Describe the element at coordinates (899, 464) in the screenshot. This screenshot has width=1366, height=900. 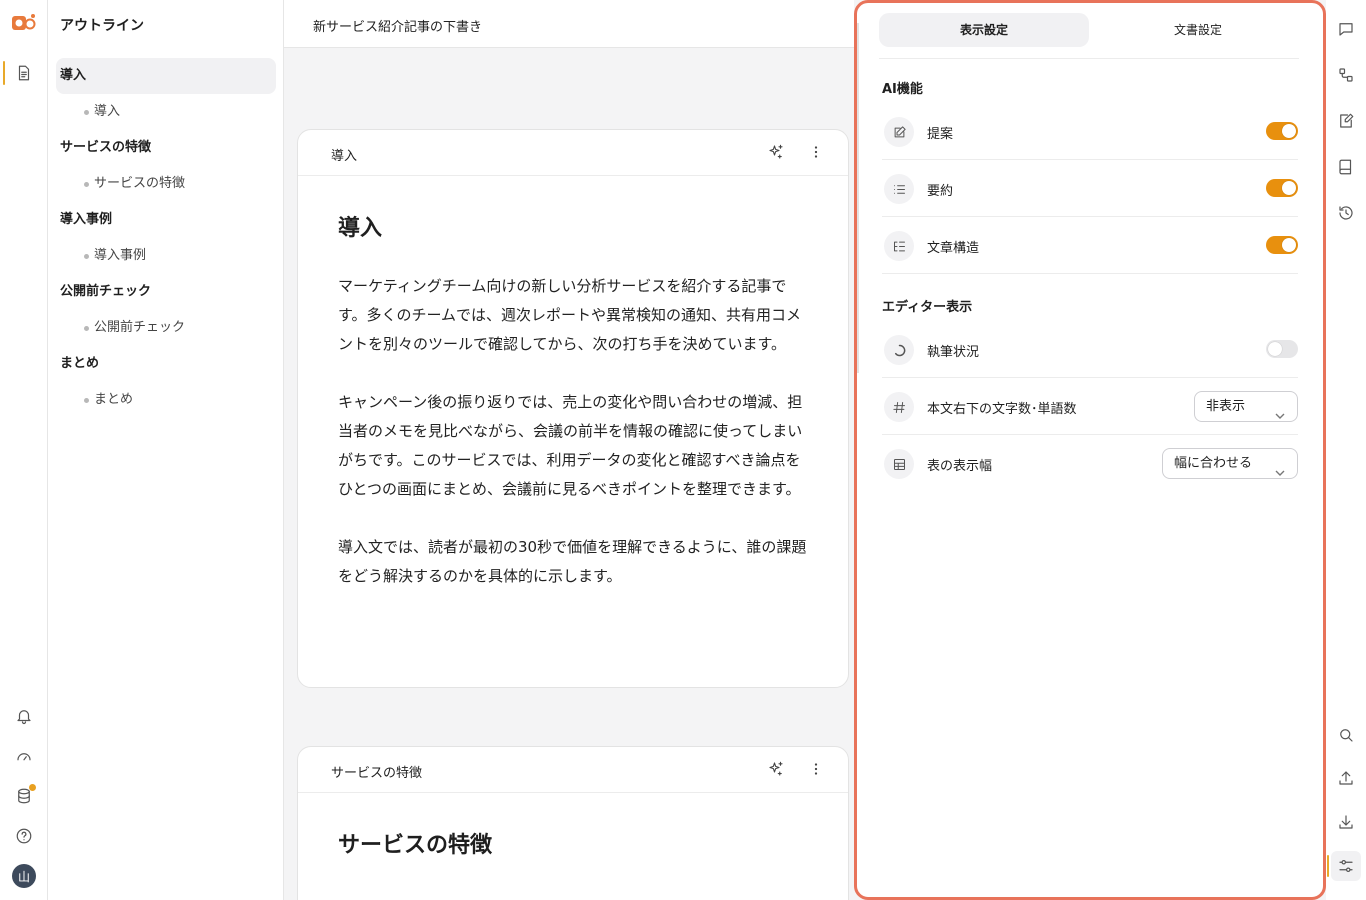
I see `table-icon` at that location.